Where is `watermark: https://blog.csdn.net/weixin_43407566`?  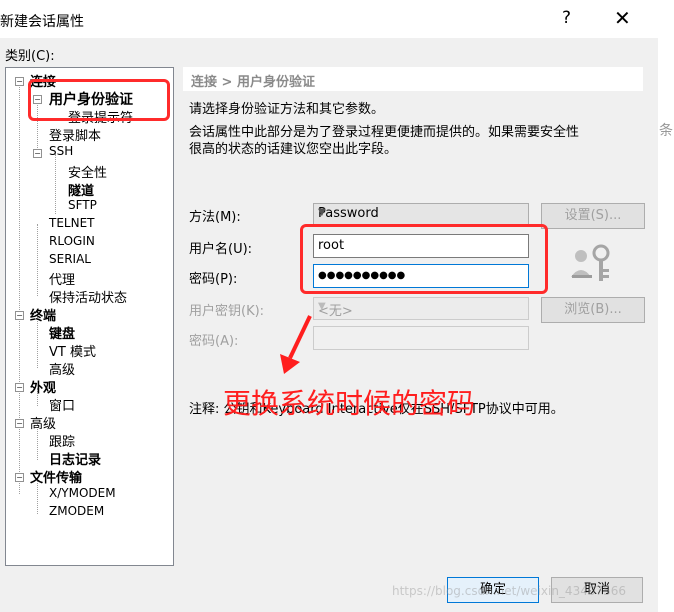
watermark: https://blog.csdn.net/weixin_43407566 is located at coordinates (509, 591).